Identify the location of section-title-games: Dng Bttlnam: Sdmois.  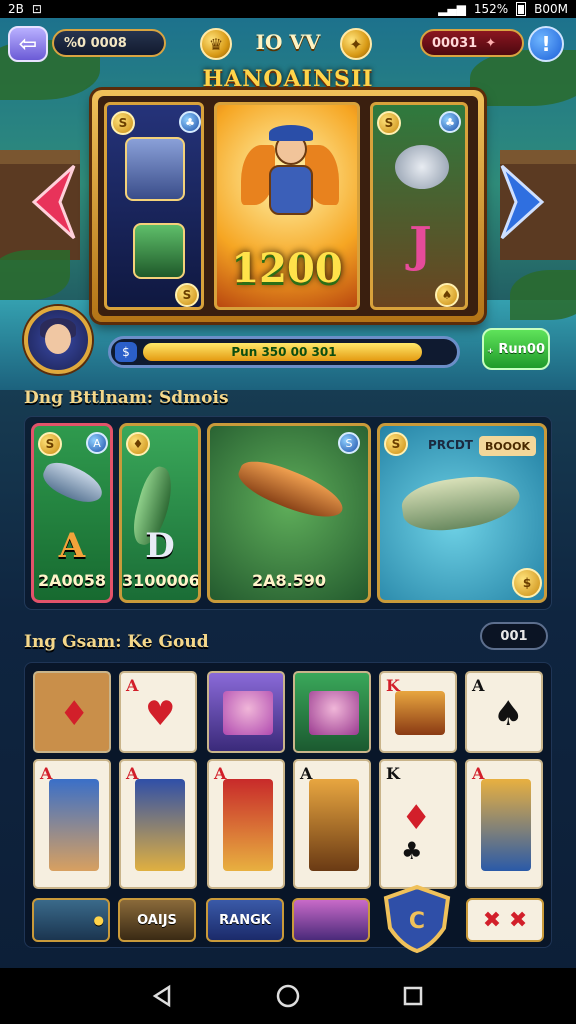
(126, 398).